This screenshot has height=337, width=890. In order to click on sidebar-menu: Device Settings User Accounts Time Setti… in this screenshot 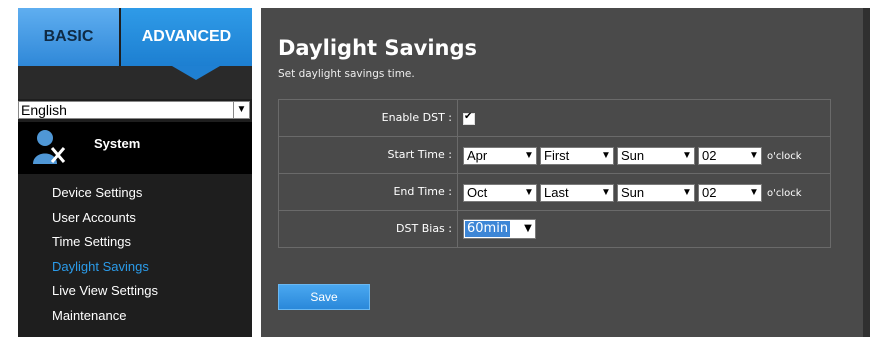, I will do `click(105, 258)`.